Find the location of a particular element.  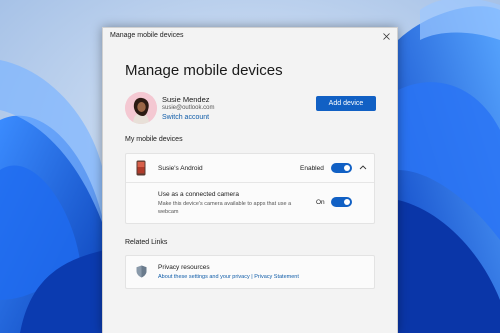

title-bar: Manage mobile devices is located at coordinates (250, 36).